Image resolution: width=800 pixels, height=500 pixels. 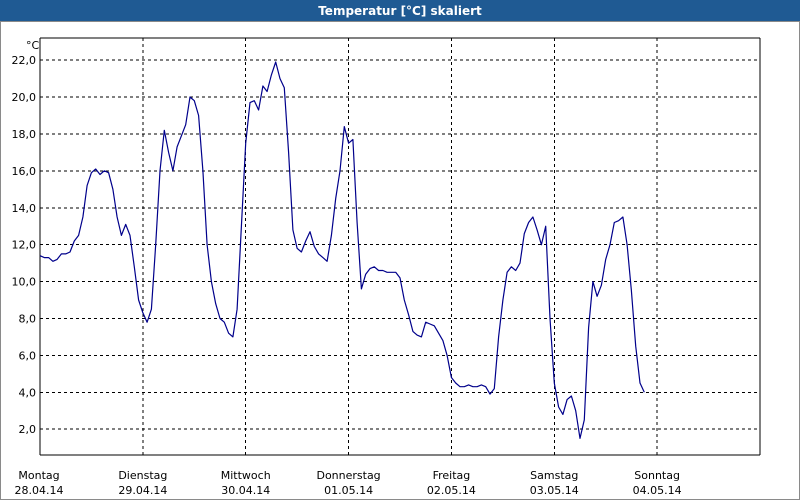 What do you see at coordinates (451, 490) in the screenshot?
I see `x-tick-date-label: 02.05.14` at bounding box center [451, 490].